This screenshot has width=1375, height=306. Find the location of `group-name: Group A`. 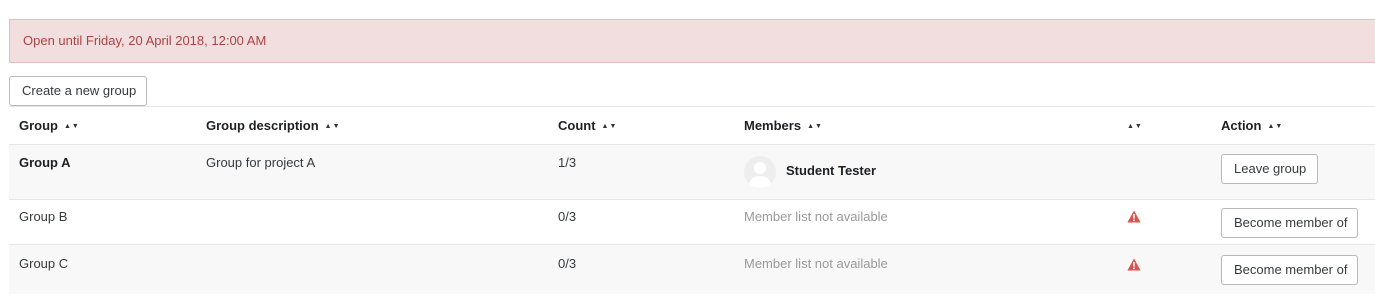

group-name: Group A is located at coordinates (45, 162).